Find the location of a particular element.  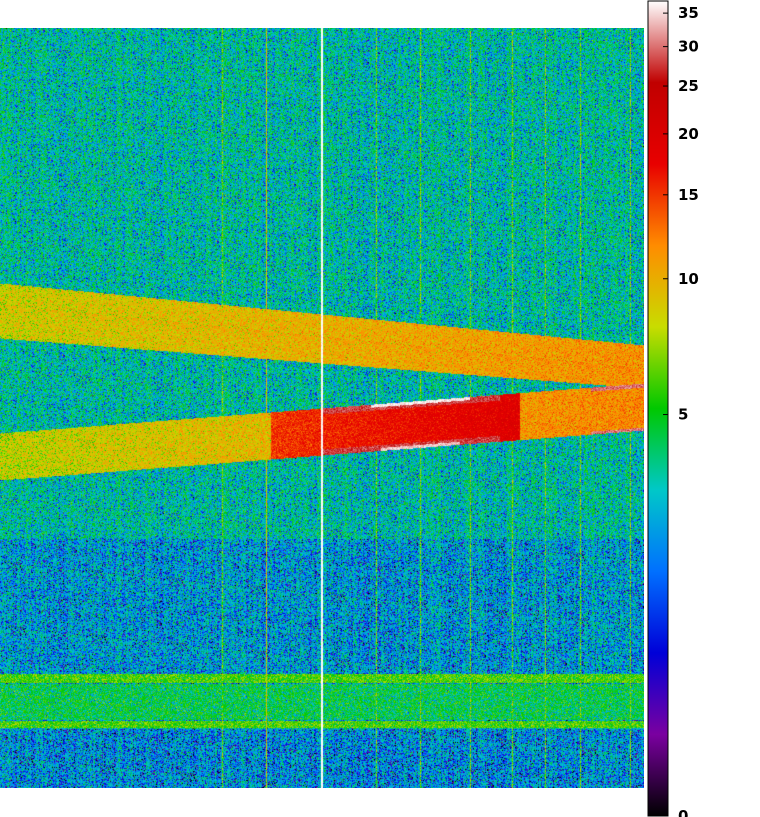

colorbar-gradient is located at coordinates (658, 408).